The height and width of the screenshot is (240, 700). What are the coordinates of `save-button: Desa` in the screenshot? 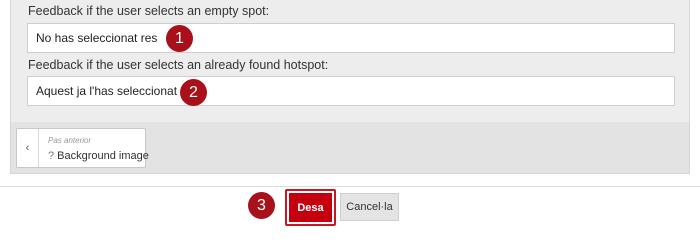 It's located at (310, 207).